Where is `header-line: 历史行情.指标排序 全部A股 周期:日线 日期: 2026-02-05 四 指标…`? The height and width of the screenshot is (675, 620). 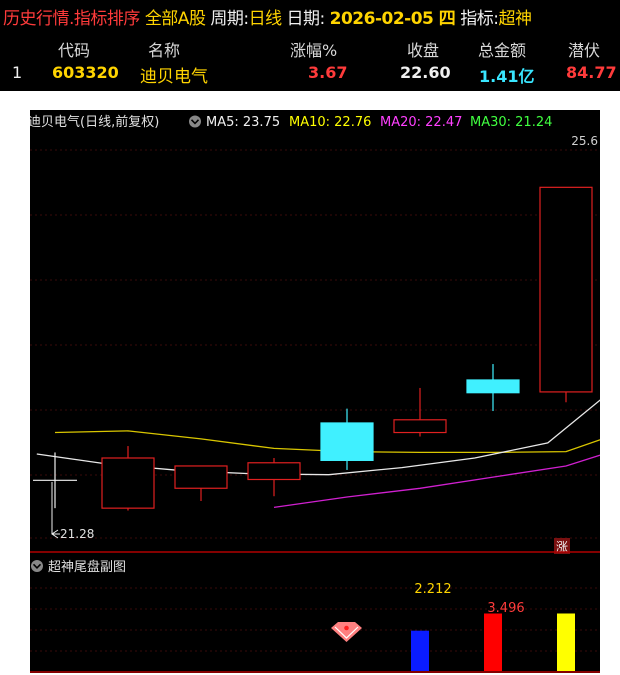 header-line: 历史行情.指标排序 全部A股 周期:日线 日期: 2026-02-05 四 指标… is located at coordinates (267, 16).